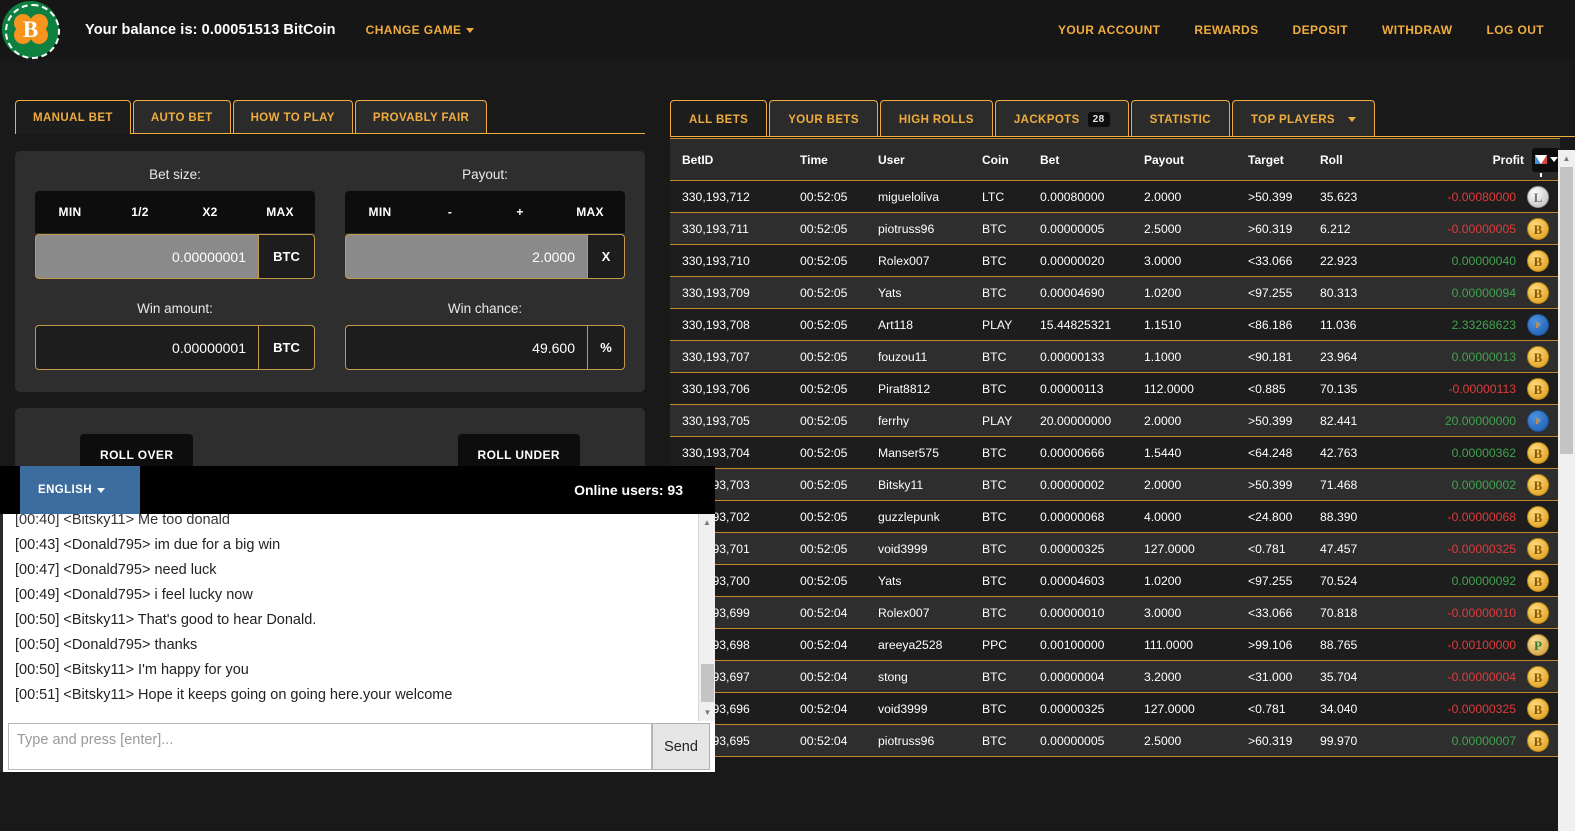  I want to click on nav-your-account: YOUR ACCOUNT, so click(1109, 30).